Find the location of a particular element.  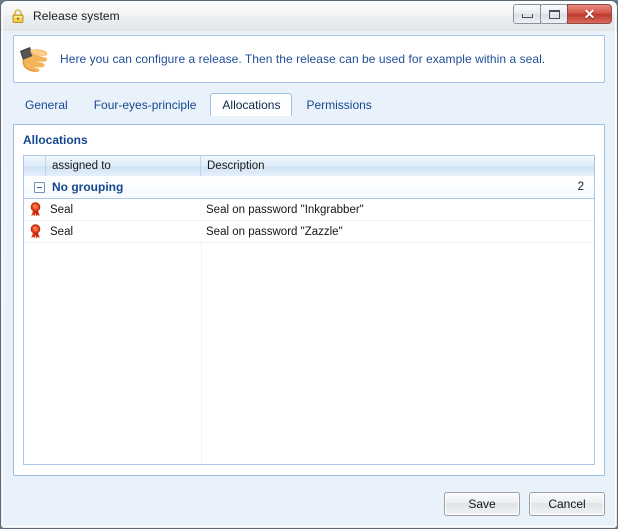

tab-general: General is located at coordinates (46, 104).